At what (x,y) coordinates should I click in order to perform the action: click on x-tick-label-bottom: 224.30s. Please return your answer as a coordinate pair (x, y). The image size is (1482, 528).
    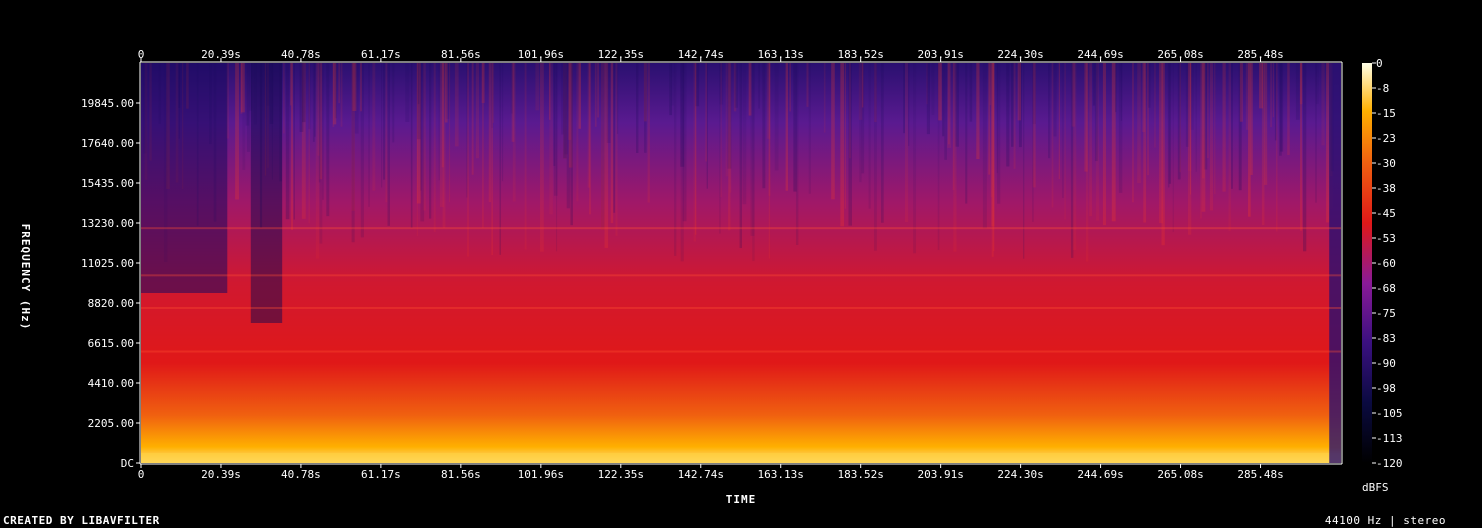
    Looking at the image, I should click on (1020, 474).